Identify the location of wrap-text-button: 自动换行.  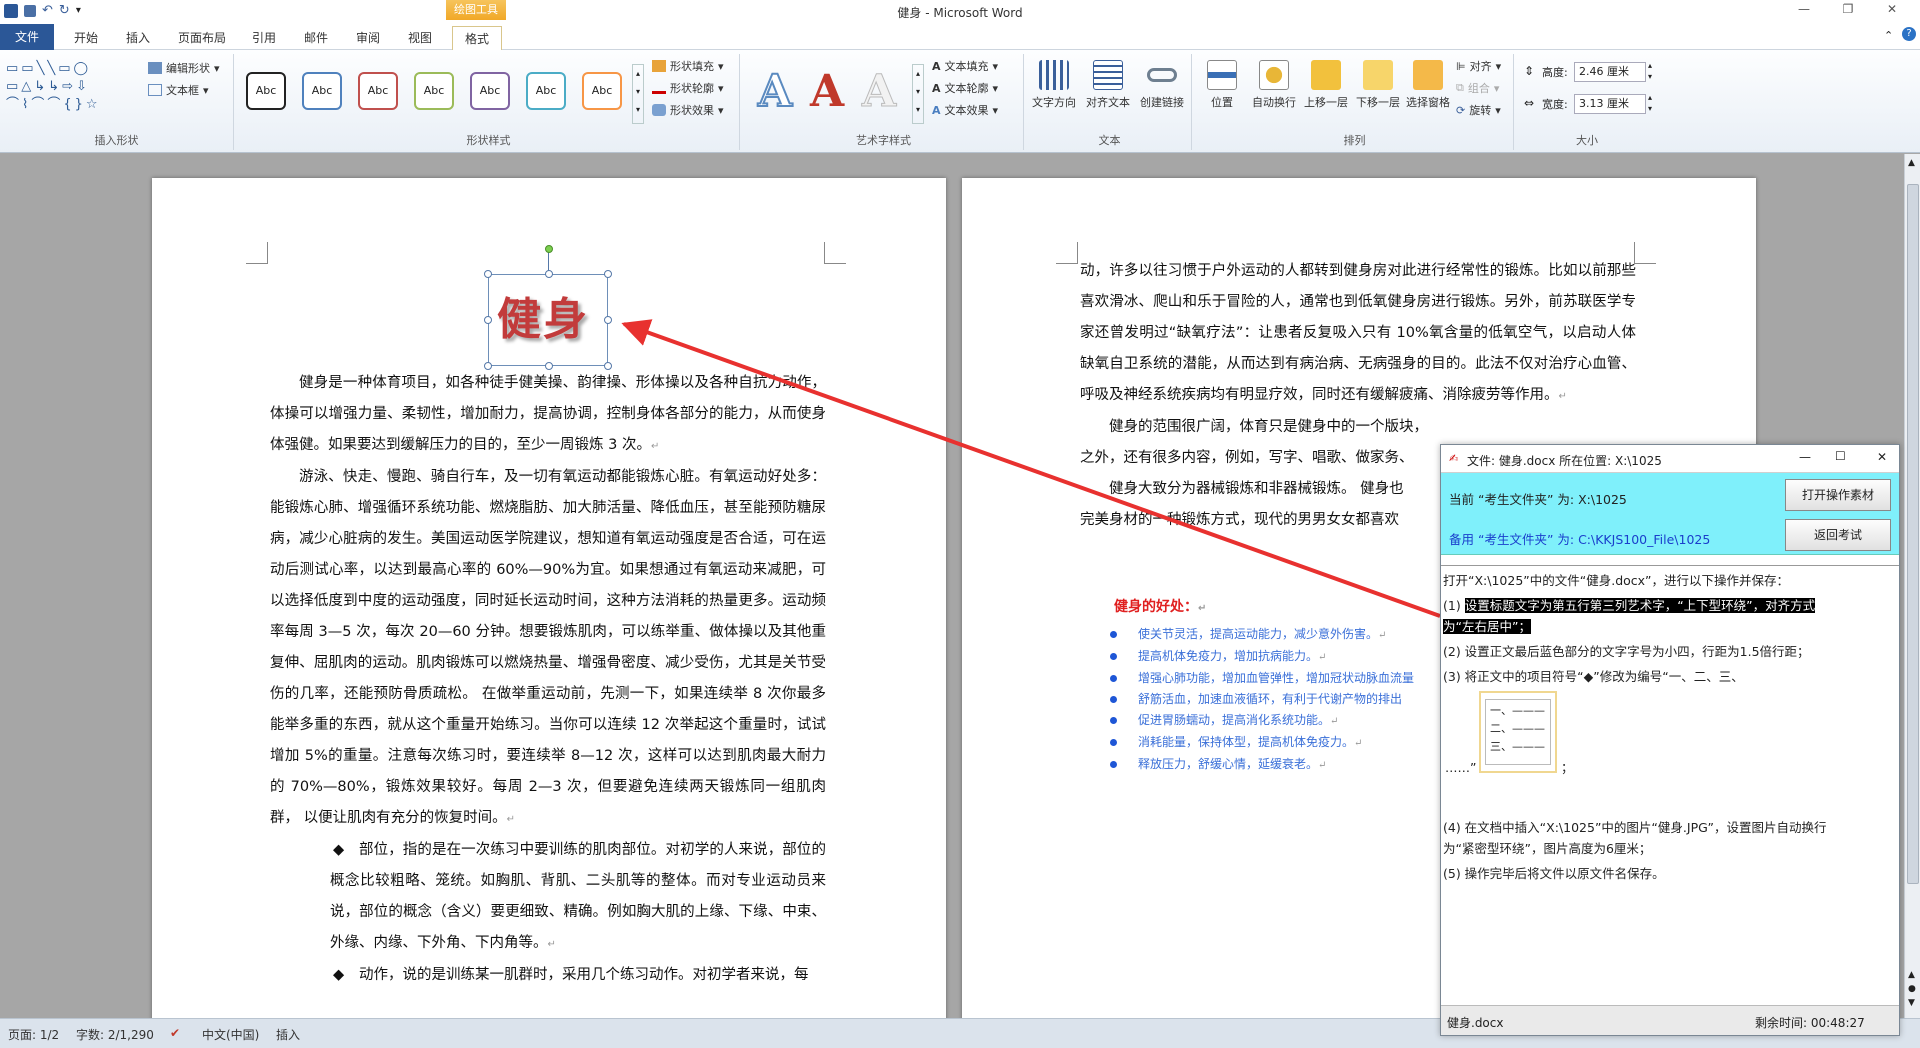
(1274, 85).